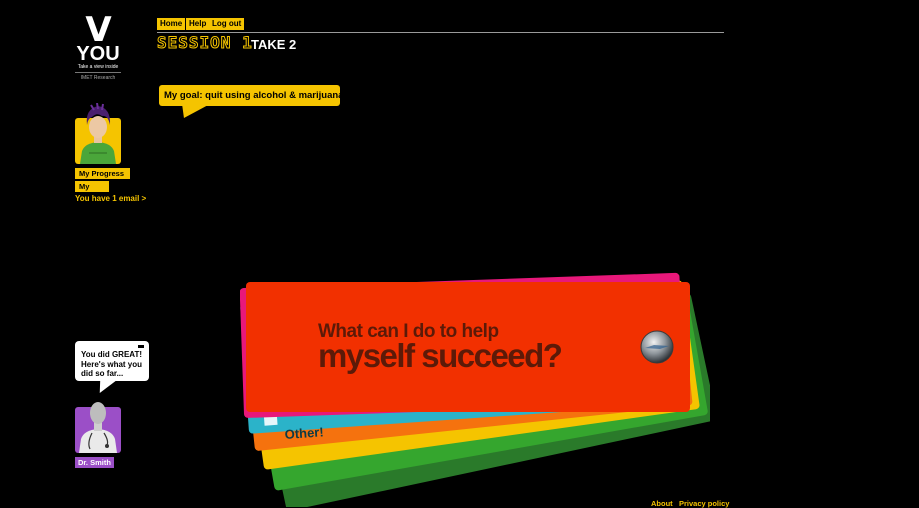  Describe the element at coordinates (274, 44) in the screenshot. I see `take-label: TAKE 2` at that location.